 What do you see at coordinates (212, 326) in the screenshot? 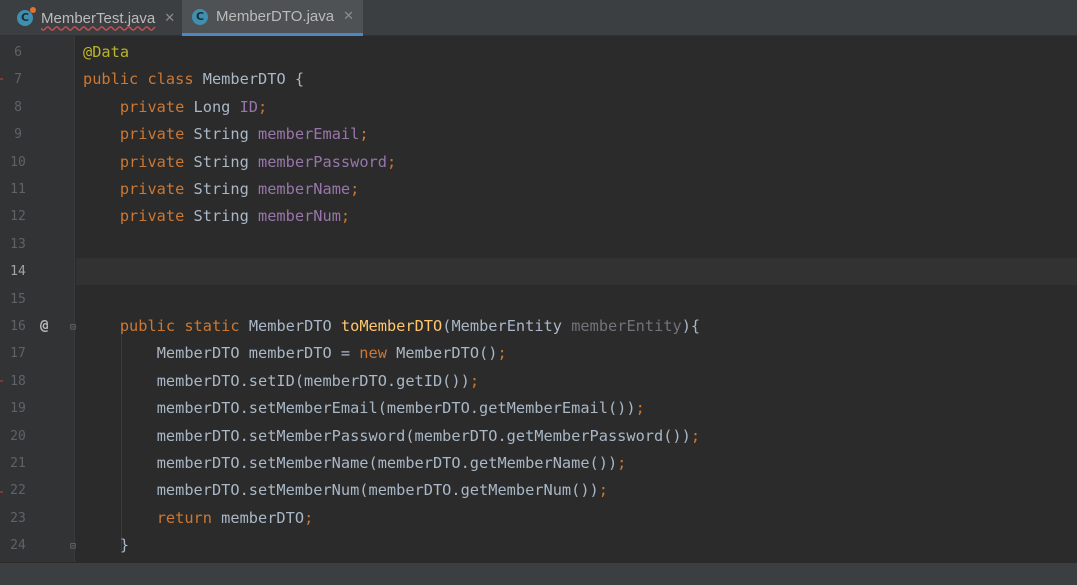
I see `keyword: static` at bounding box center [212, 326].